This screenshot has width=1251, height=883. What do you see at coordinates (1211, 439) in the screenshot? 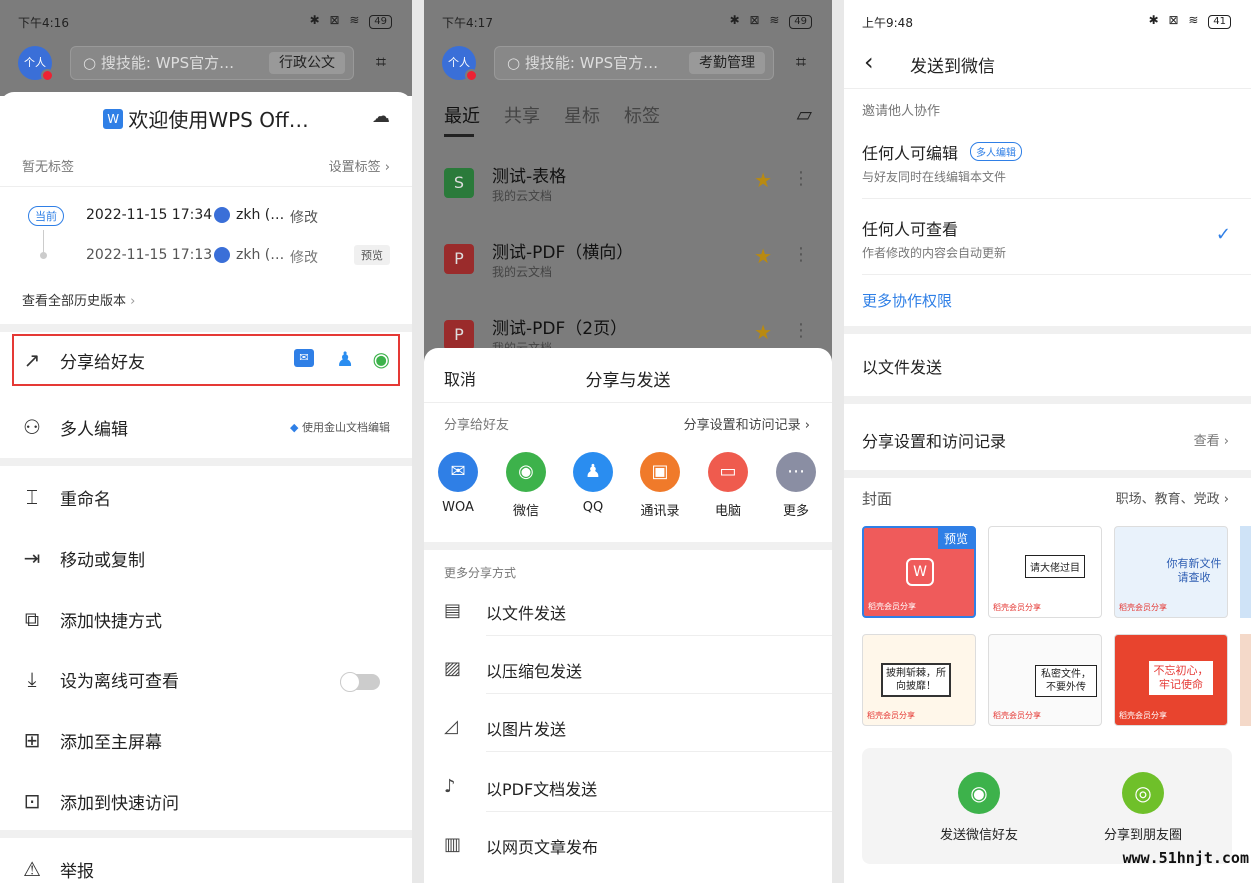
I see `view-link: 查看 ›` at bounding box center [1211, 439].